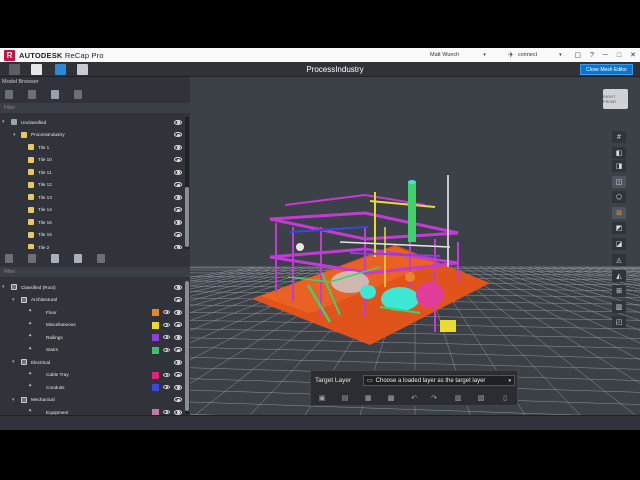  I want to click on tree-scrollbar-thumb, so click(187, 217).